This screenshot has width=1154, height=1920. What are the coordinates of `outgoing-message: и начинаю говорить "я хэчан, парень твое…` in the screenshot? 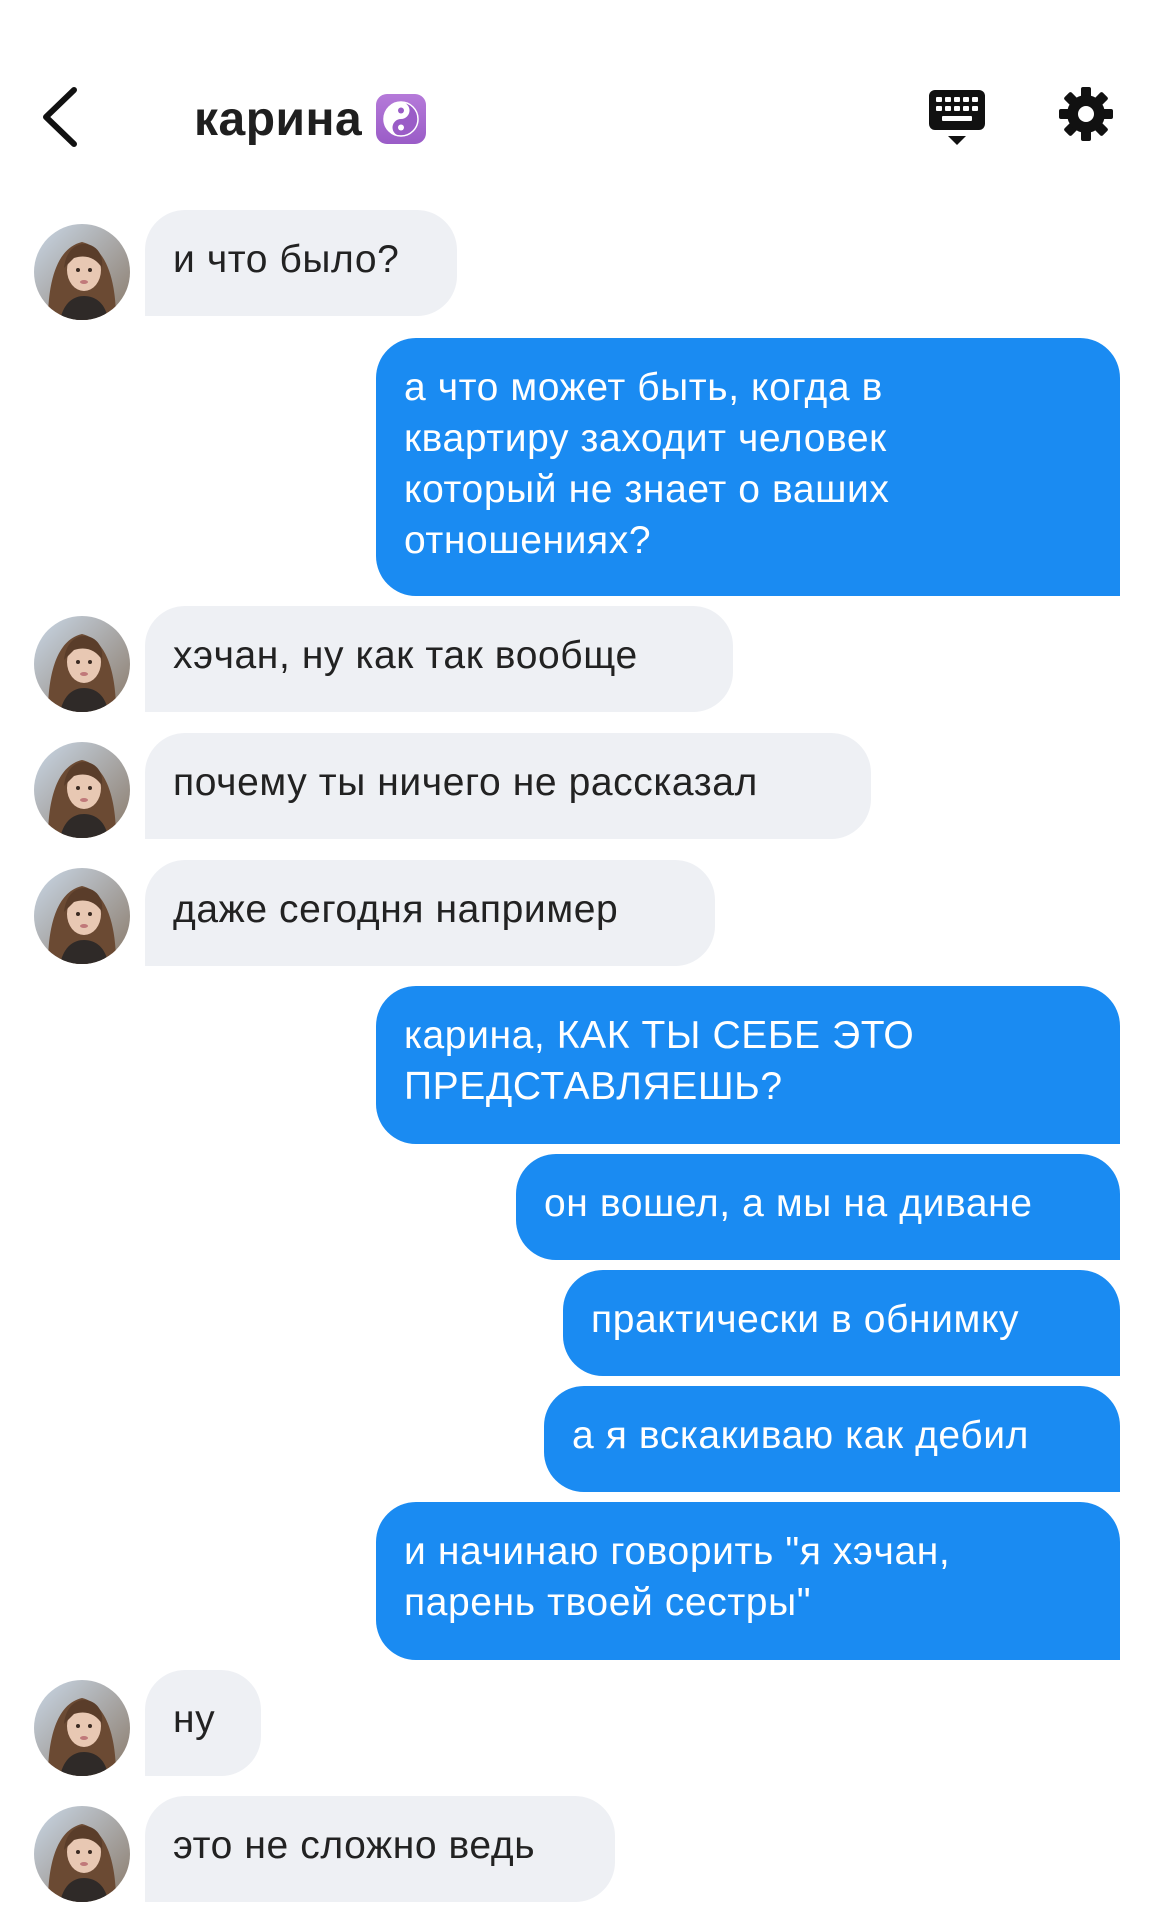 It's located at (748, 1581).